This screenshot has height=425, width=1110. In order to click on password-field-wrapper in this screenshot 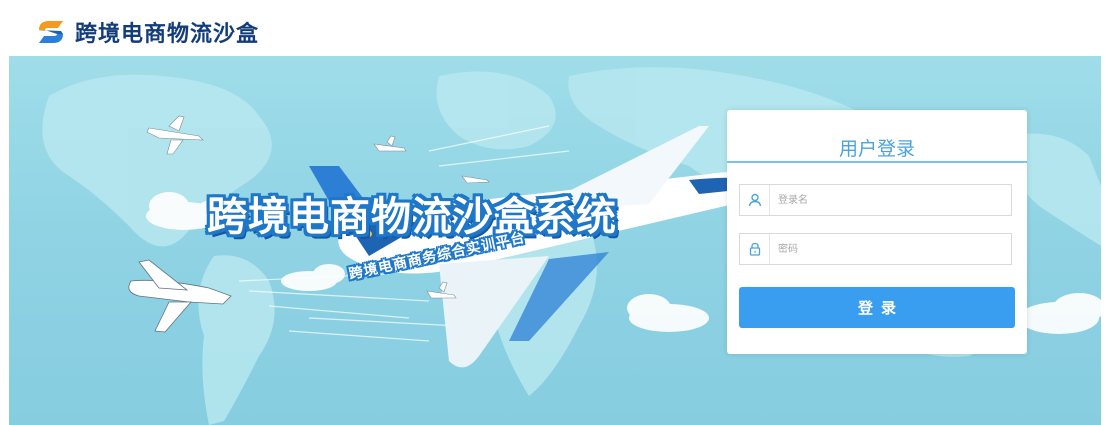, I will do `click(875, 249)`.